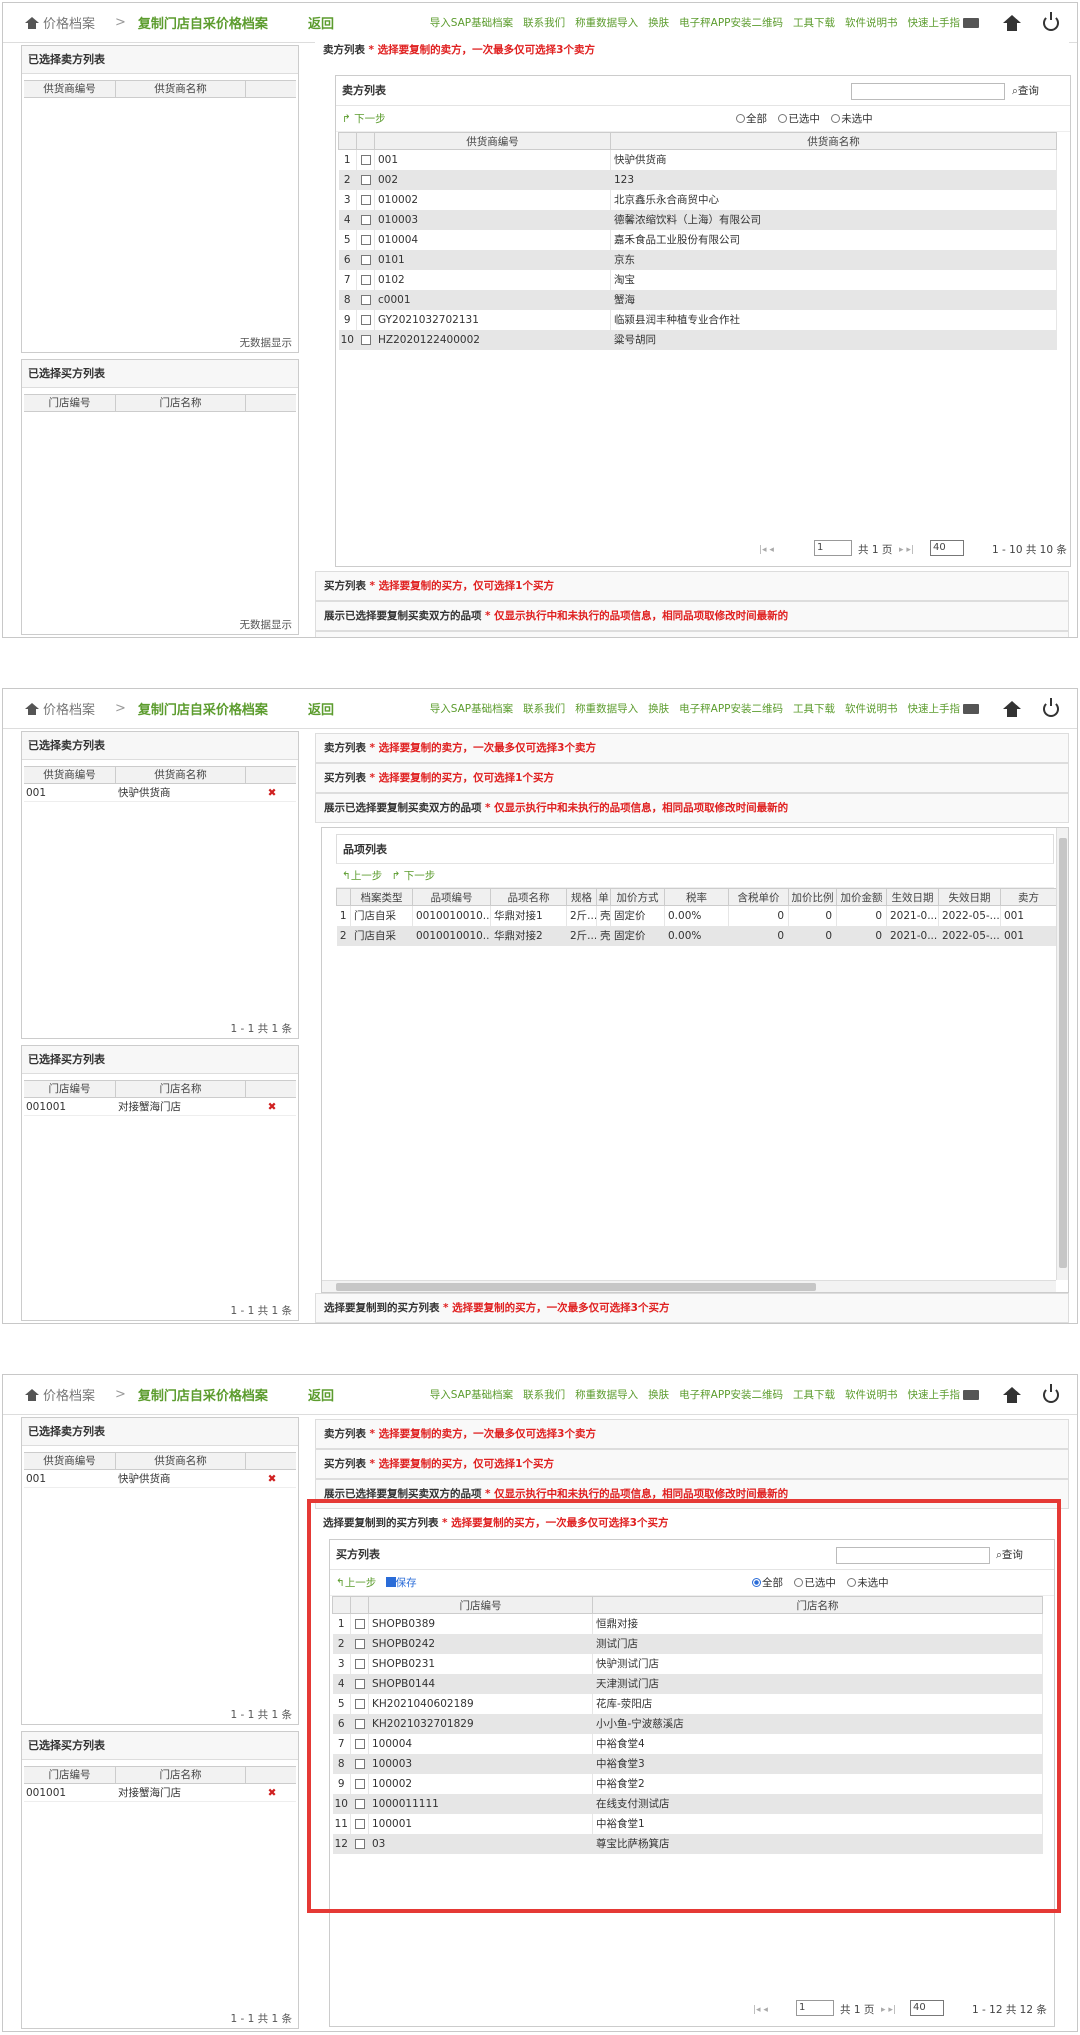  What do you see at coordinates (848, 119) in the screenshot?
I see `radio-unselected: 未选中` at bounding box center [848, 119].